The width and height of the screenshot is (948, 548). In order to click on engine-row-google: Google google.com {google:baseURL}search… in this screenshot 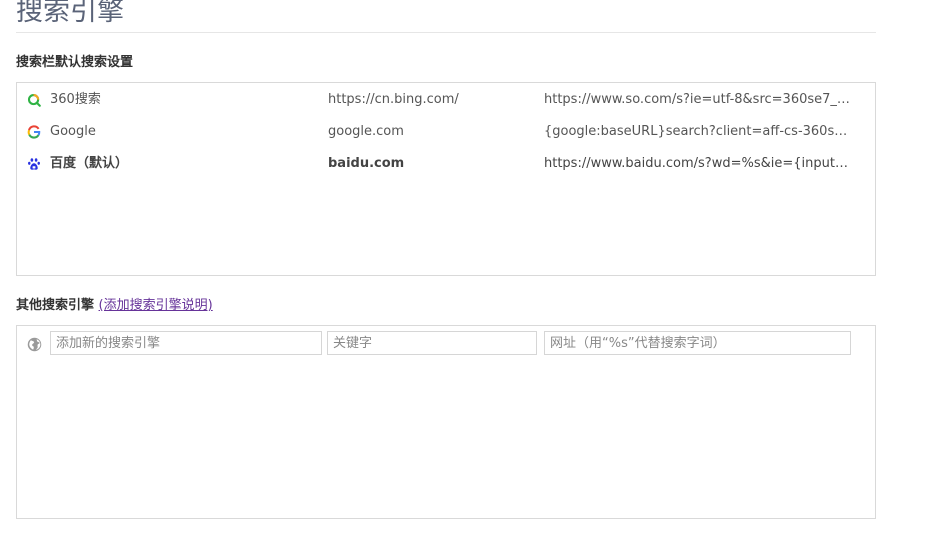, I will do `click(446, 132)`.